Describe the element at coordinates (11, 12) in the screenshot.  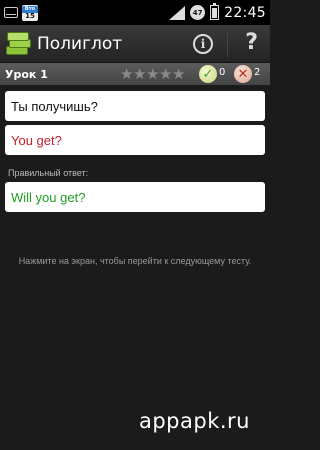
I see `mail-icon` at that location.